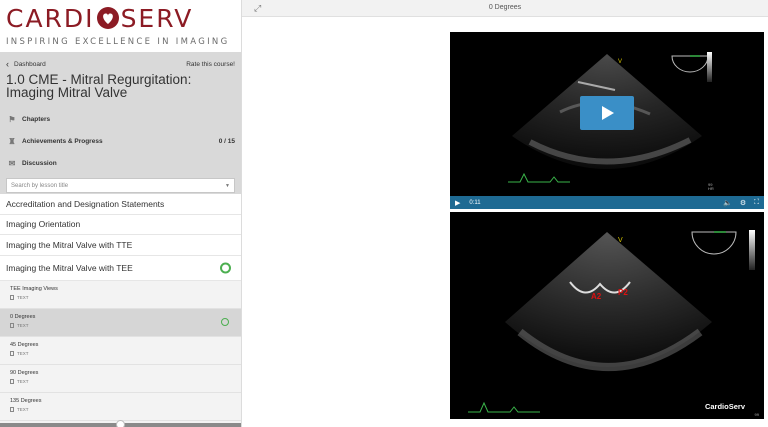 The width and height of the screenshot is (768, 427). Describe the element at coordinates (7, 64) in the screenshot. I see `chevron-left-icon: ‹` at that location.